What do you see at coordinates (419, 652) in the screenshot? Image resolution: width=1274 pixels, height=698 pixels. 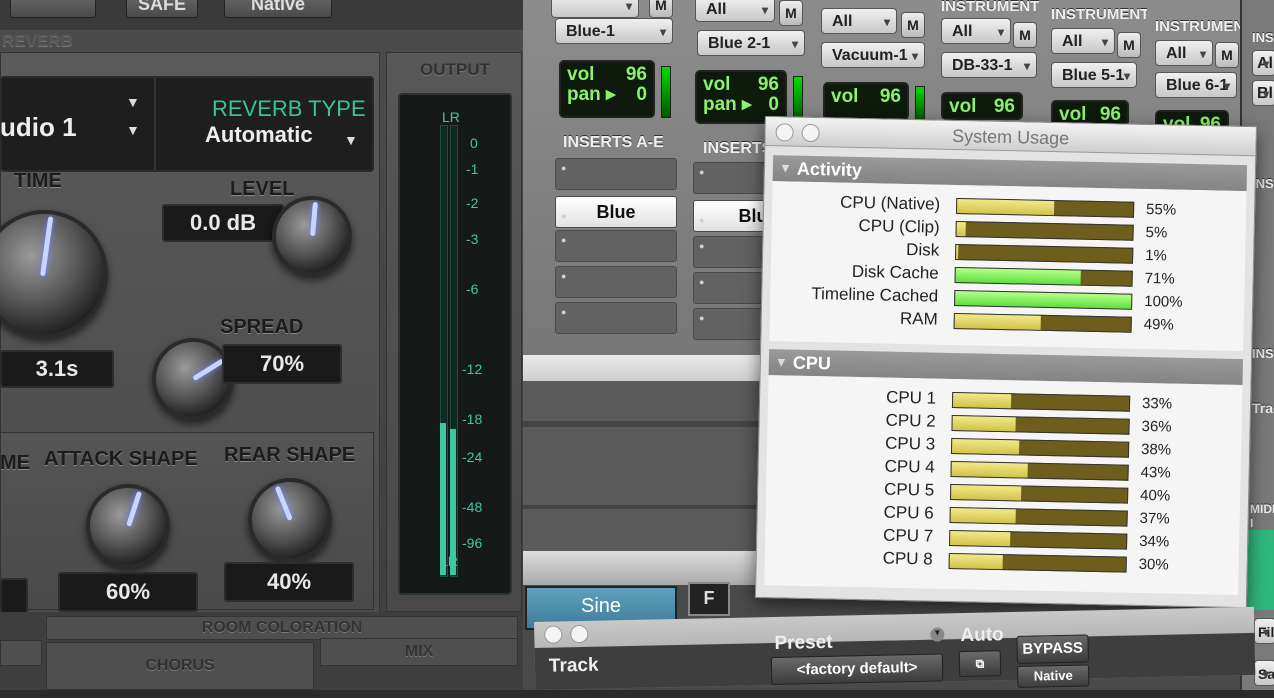 I see `mix-label: MIX` at bounding box center [419, 652].